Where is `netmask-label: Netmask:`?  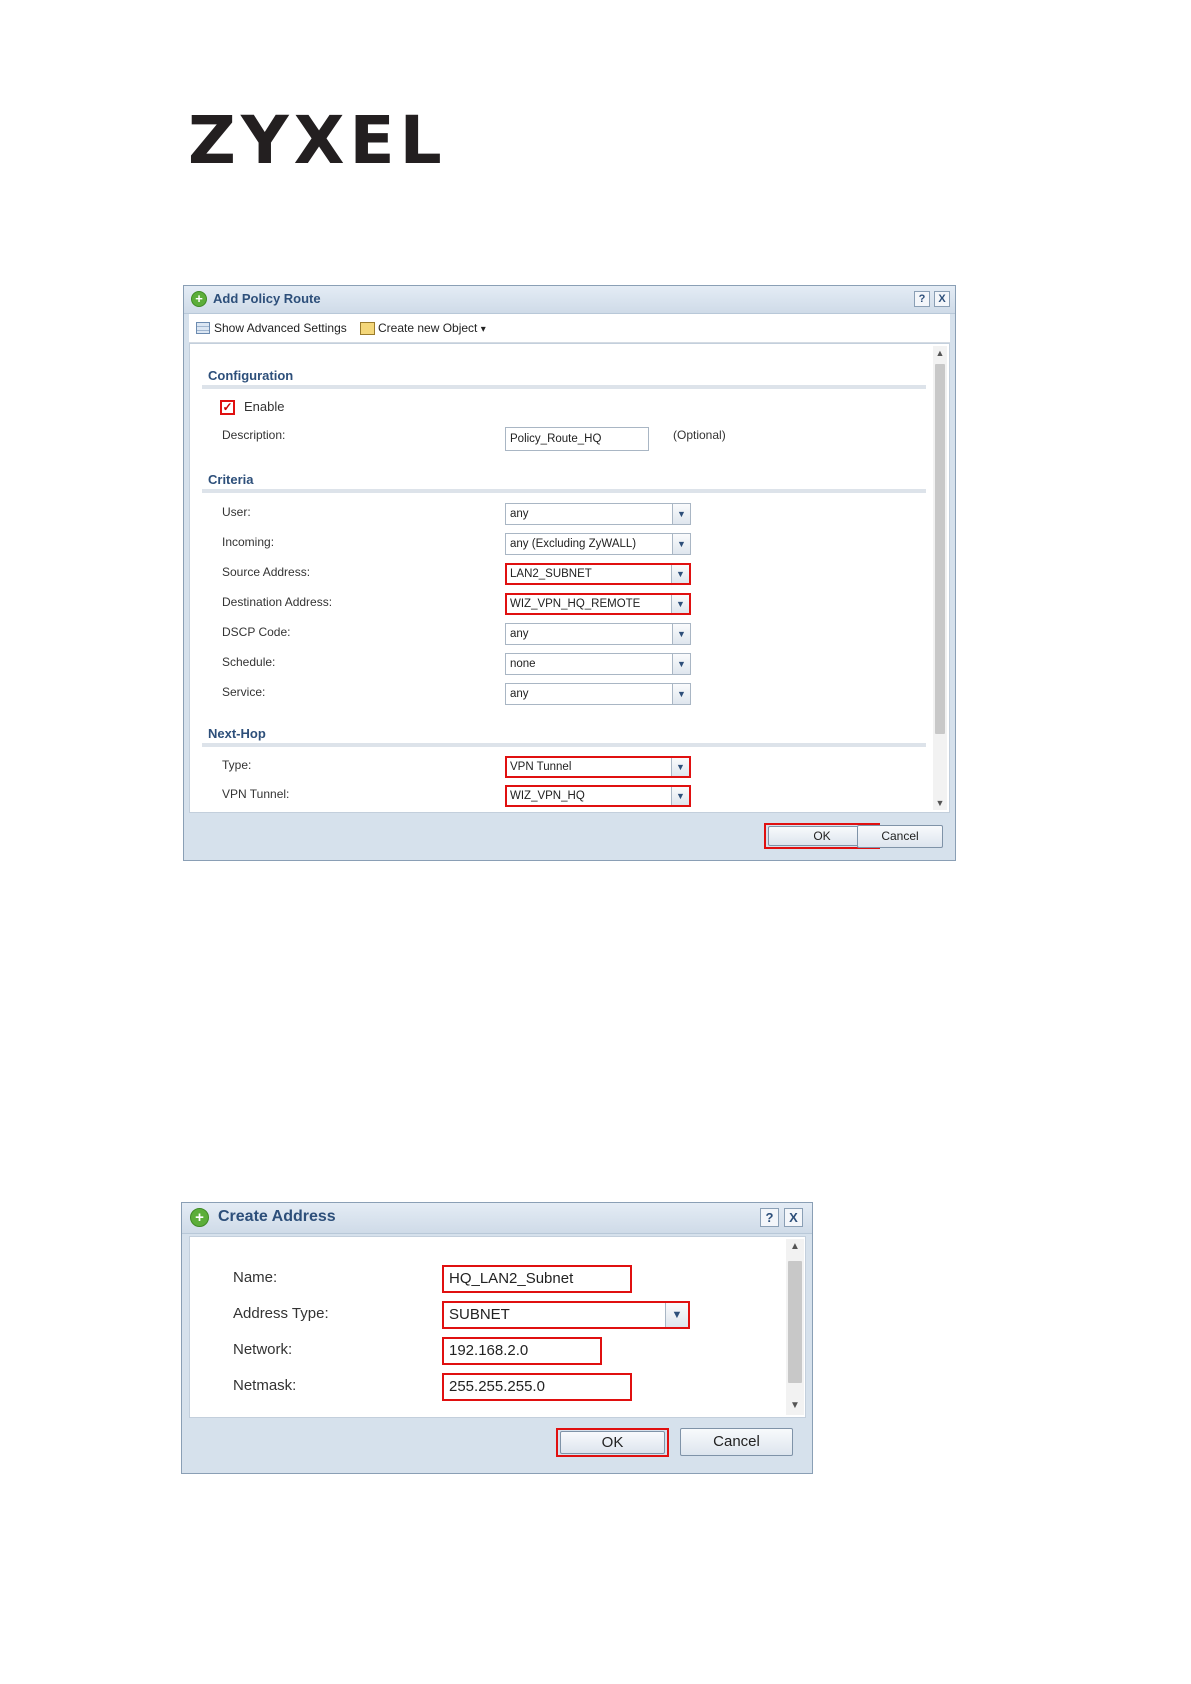
netmask-label: Netmask: is located at coordinates (265, 1385).